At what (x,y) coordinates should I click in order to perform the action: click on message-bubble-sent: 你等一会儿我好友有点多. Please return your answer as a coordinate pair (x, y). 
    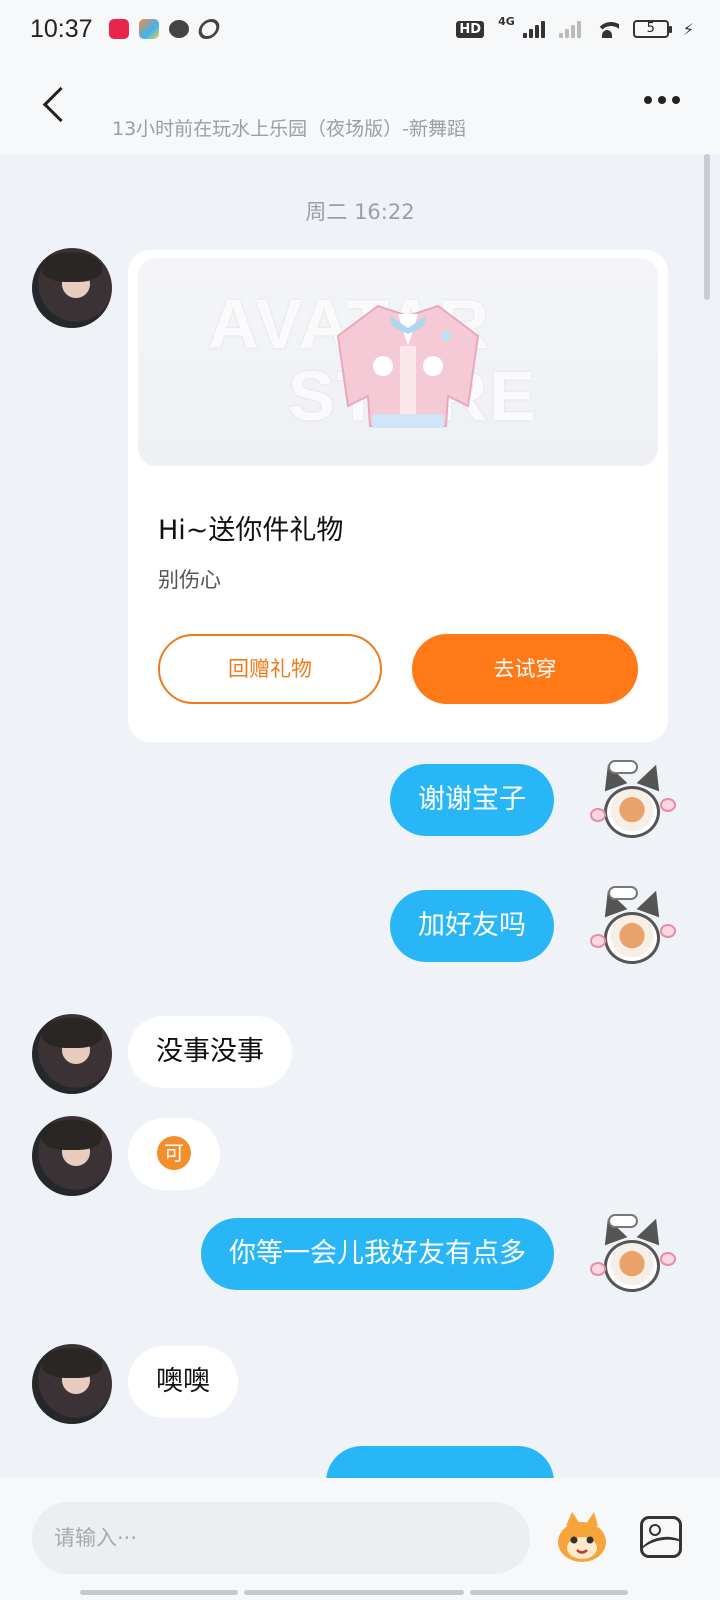
    Looking at the image, I should click on (377, 1254).